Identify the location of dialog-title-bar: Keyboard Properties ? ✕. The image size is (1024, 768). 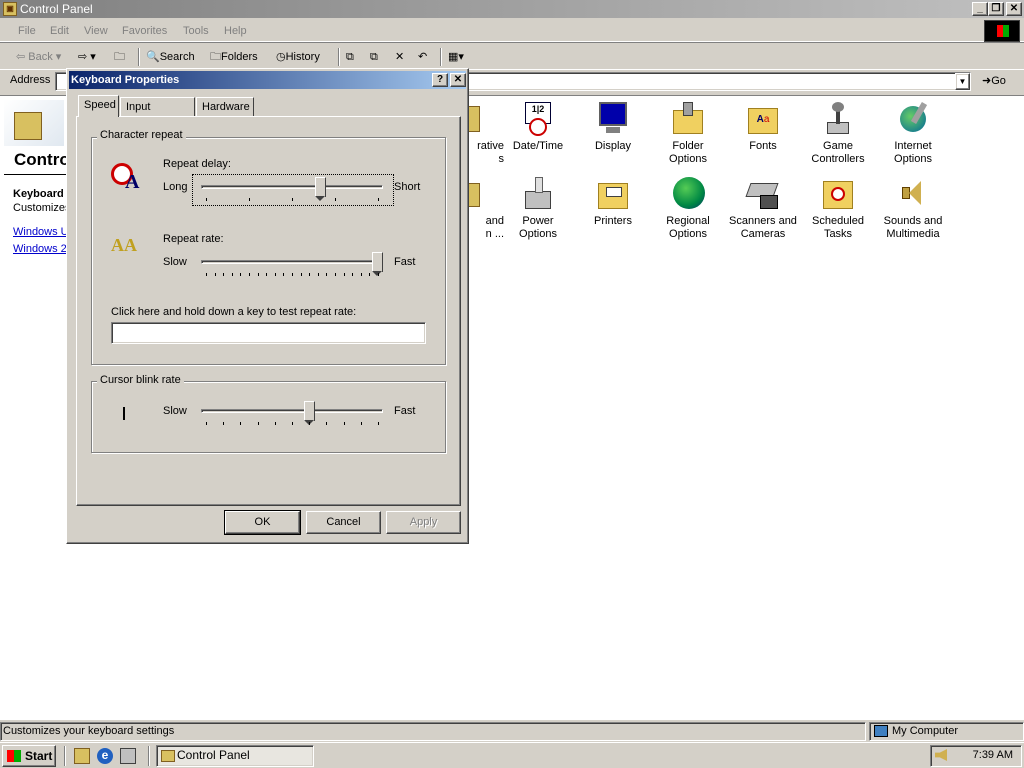
(267, 80).